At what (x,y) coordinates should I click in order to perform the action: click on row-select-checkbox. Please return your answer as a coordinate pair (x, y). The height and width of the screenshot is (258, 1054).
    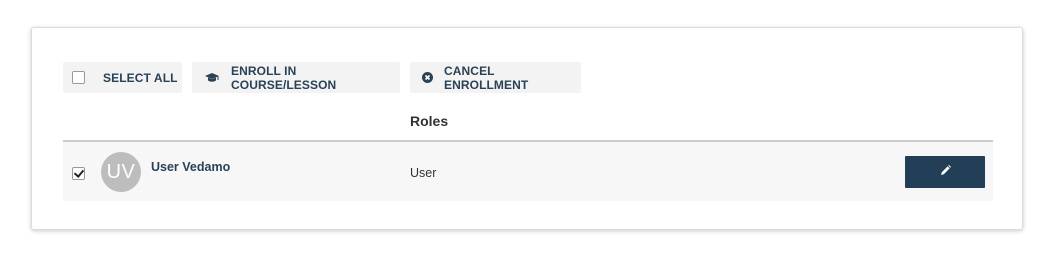
    Looking at the image, I should click on (78, 173).